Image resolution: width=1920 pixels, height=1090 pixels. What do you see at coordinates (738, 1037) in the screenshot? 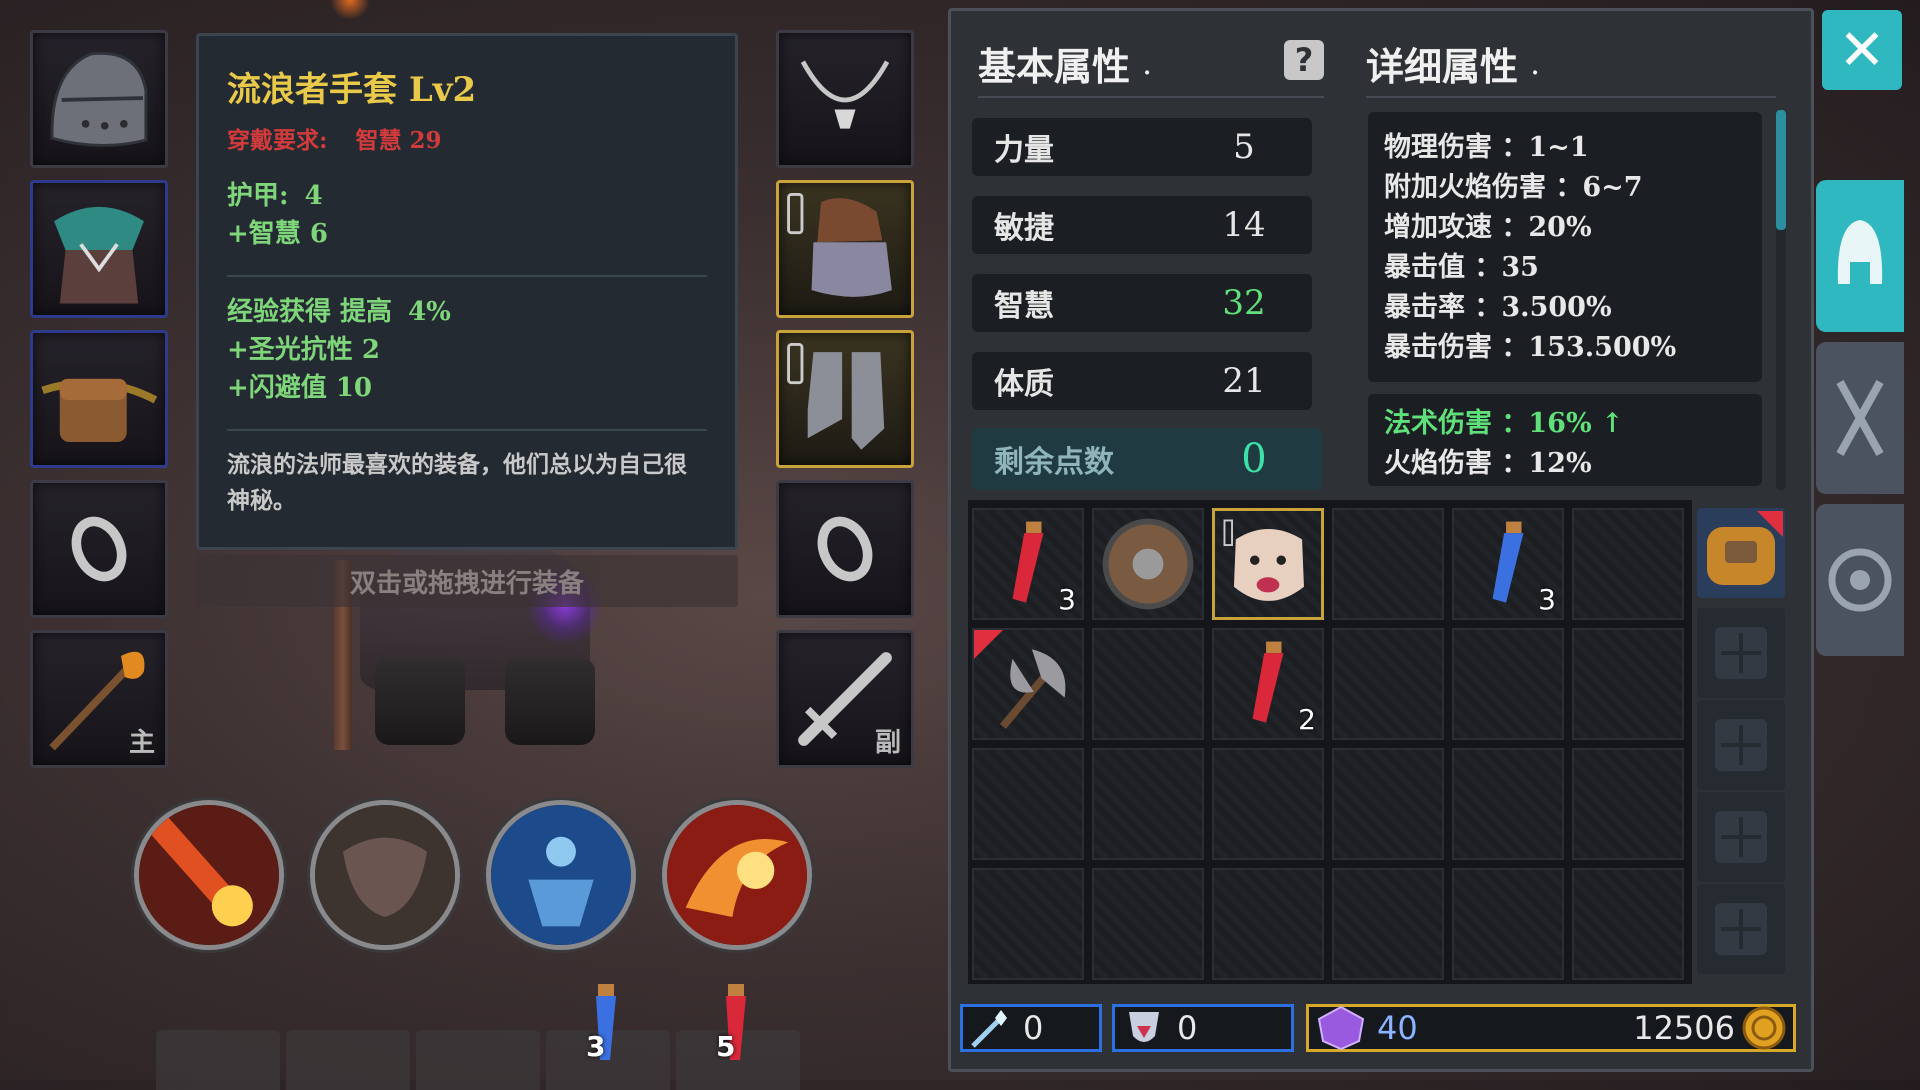
I see `hotbar-slot-5: 5` at bounding box center [738, 1037].